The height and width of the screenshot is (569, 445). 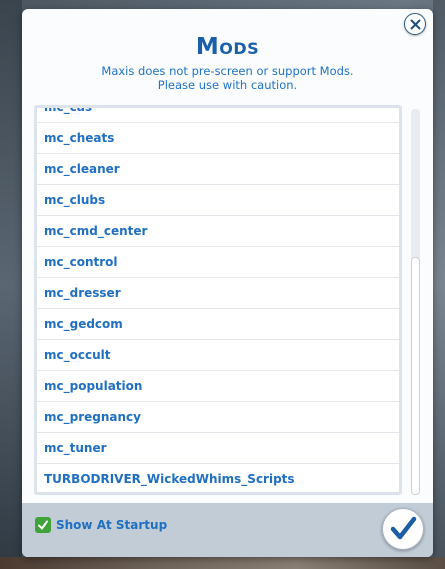 I want to click on checkbox-check-icon, so click(x=43, y=525).